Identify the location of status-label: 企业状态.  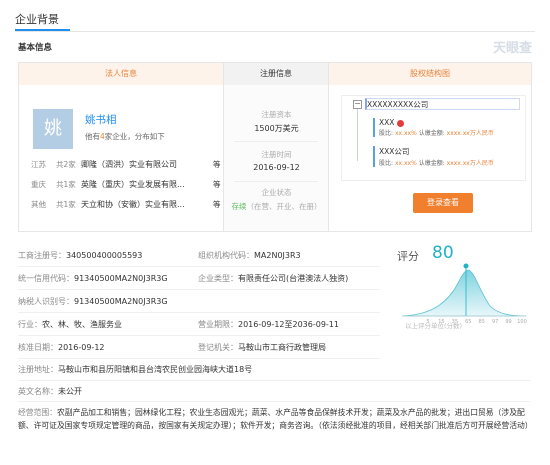
(276, 192).